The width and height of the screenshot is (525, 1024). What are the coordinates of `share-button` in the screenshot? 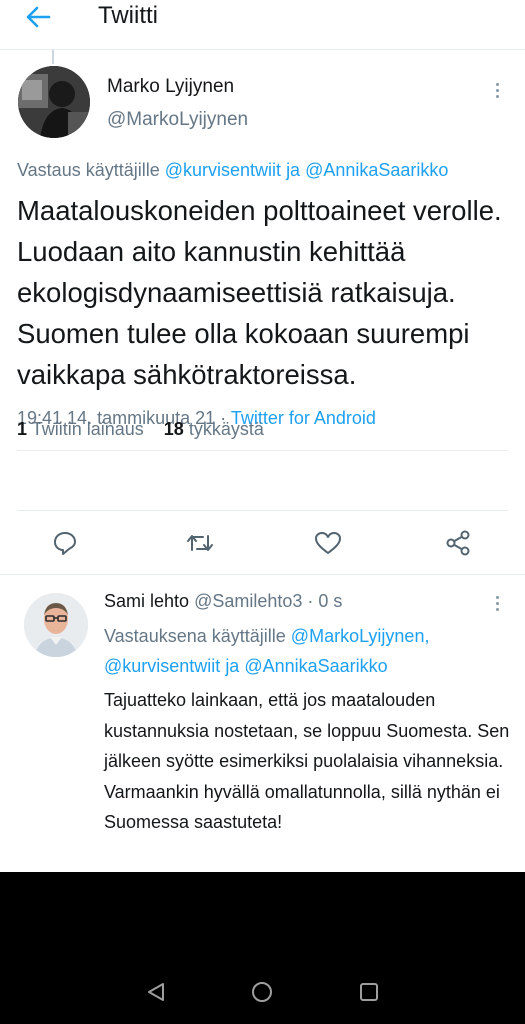 It's located at (458, 543).